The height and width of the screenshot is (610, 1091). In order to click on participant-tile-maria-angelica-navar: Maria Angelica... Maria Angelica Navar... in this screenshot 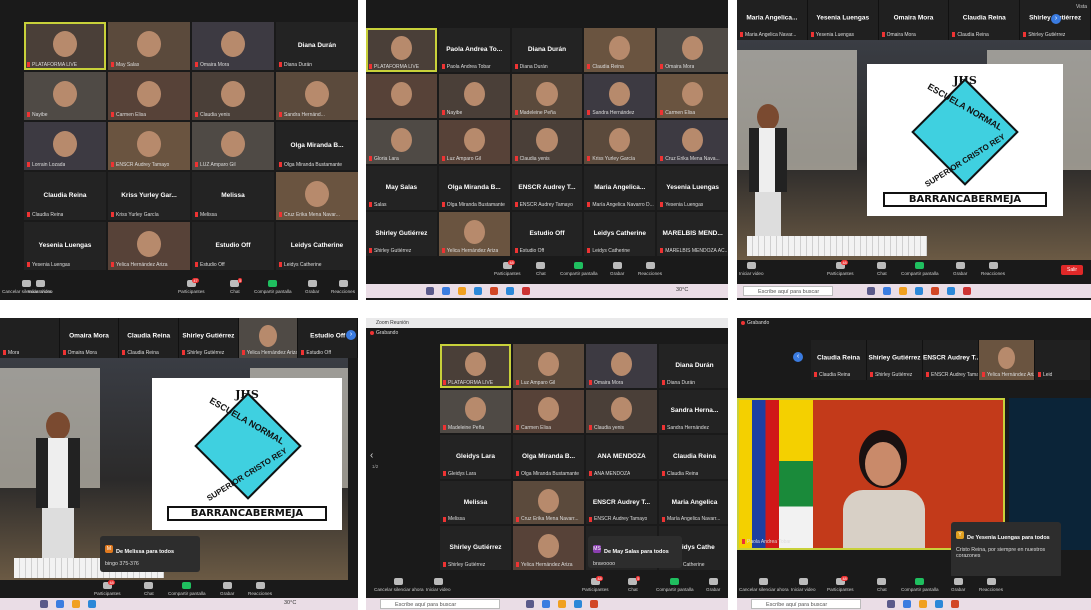, I will do `click(772, 20)`.